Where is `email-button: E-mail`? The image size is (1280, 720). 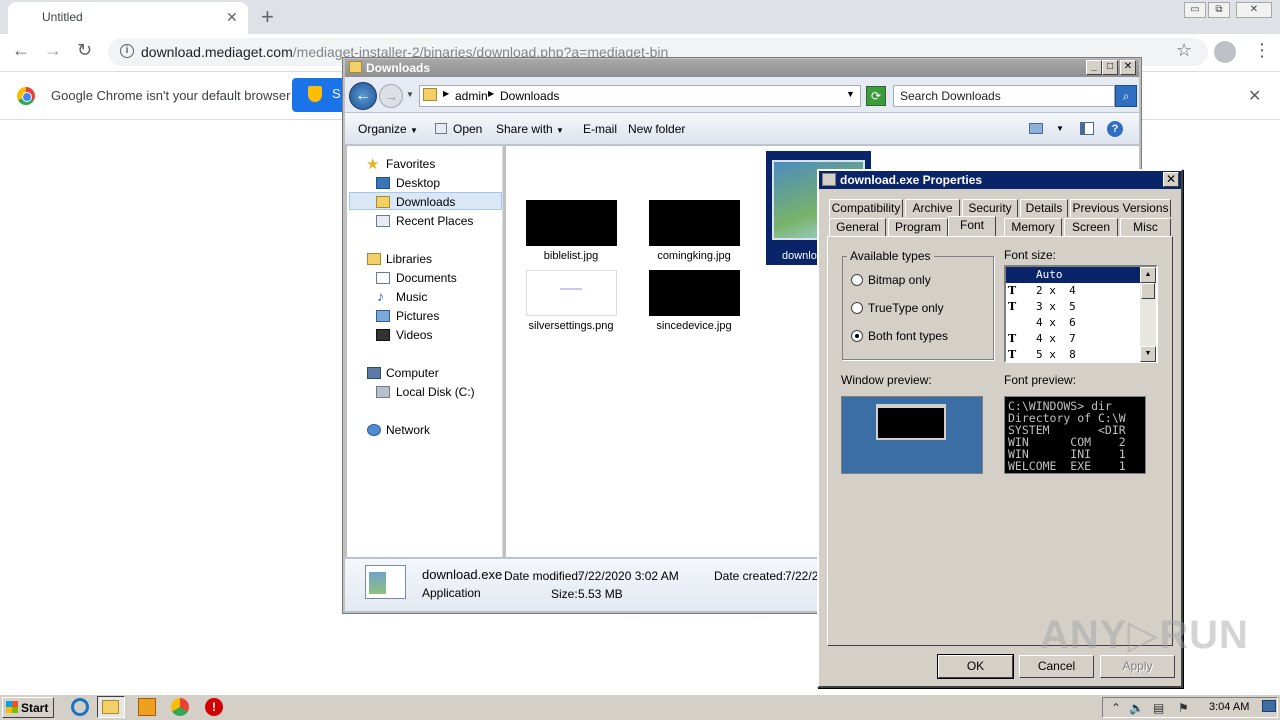 email-button: E-mail is located at coordinates (600, 129).